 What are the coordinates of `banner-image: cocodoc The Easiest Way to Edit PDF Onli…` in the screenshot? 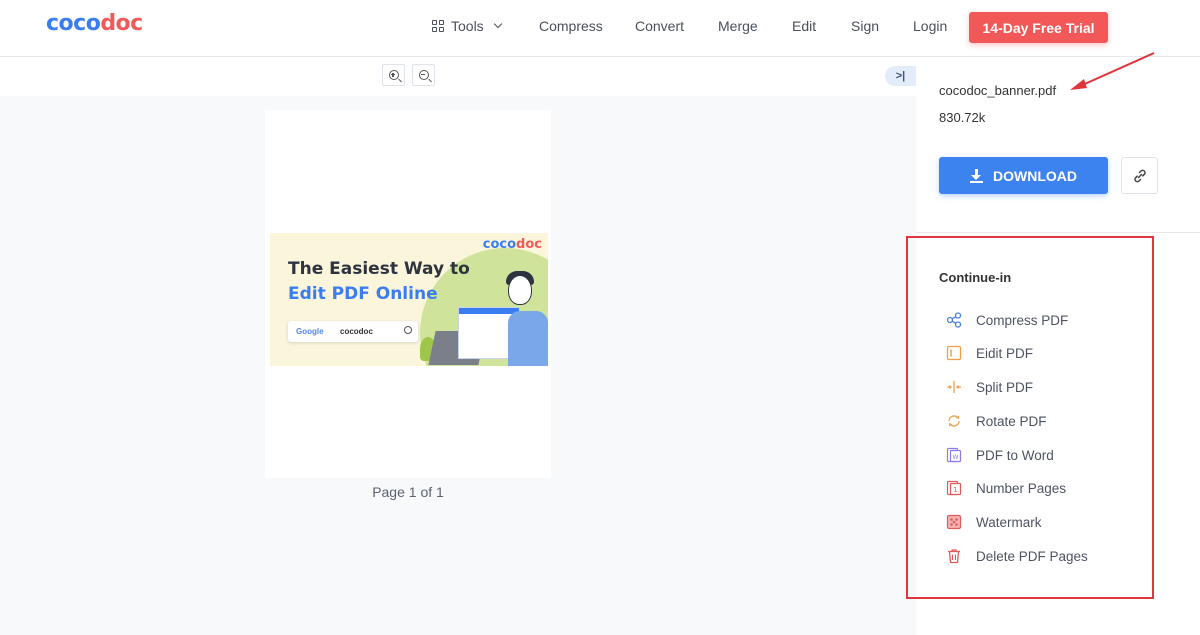 It's located at (409, 299).